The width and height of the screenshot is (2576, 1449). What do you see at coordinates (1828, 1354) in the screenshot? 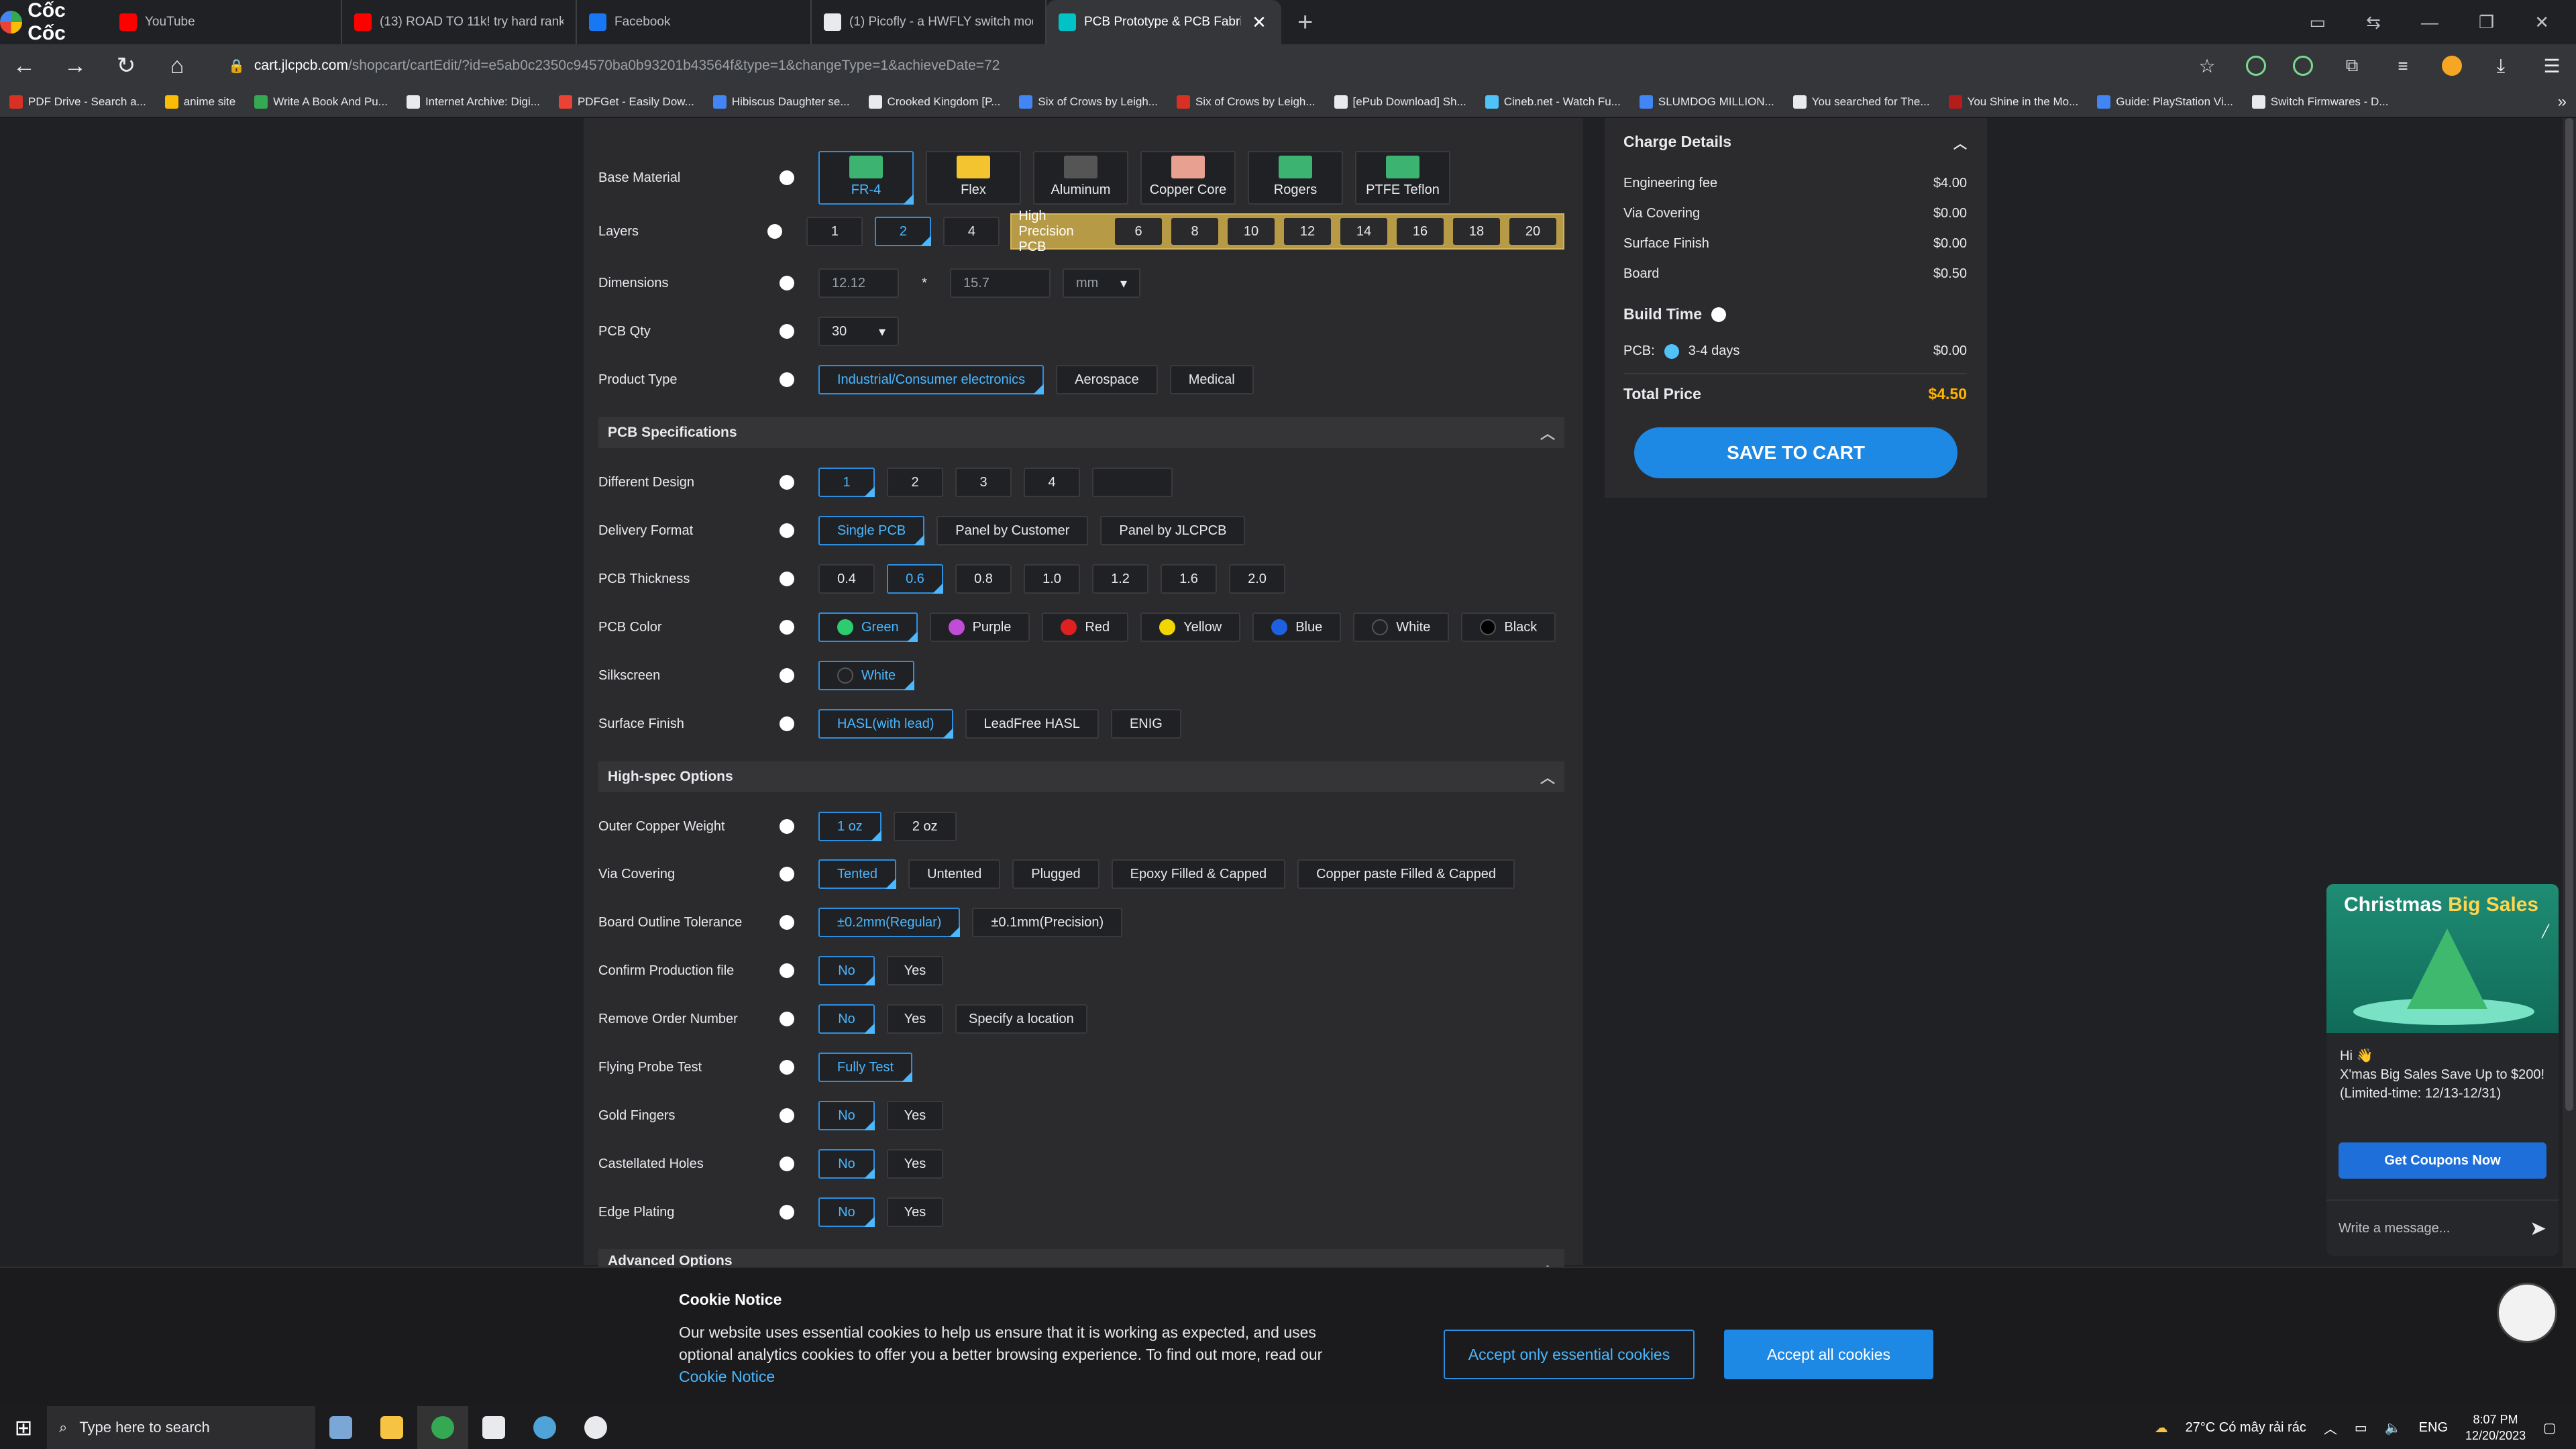
I see `accept-all-cookies-button: Accept all cookies` at bounding box center [1828, 1354].